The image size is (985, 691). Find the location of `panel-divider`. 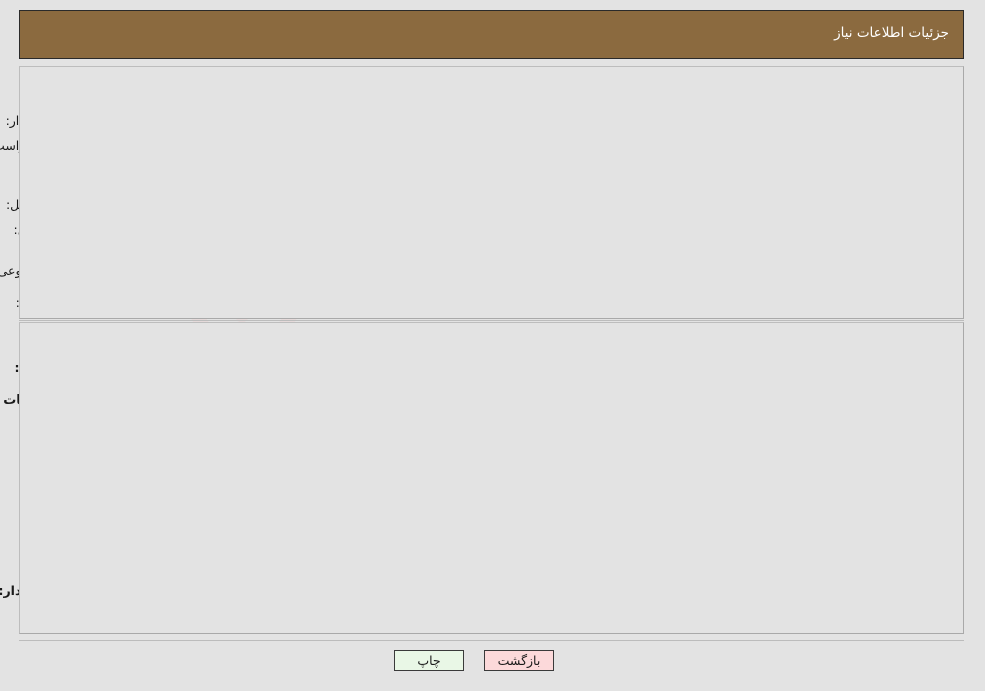

panel-divider is located at coordinates (492, 320).